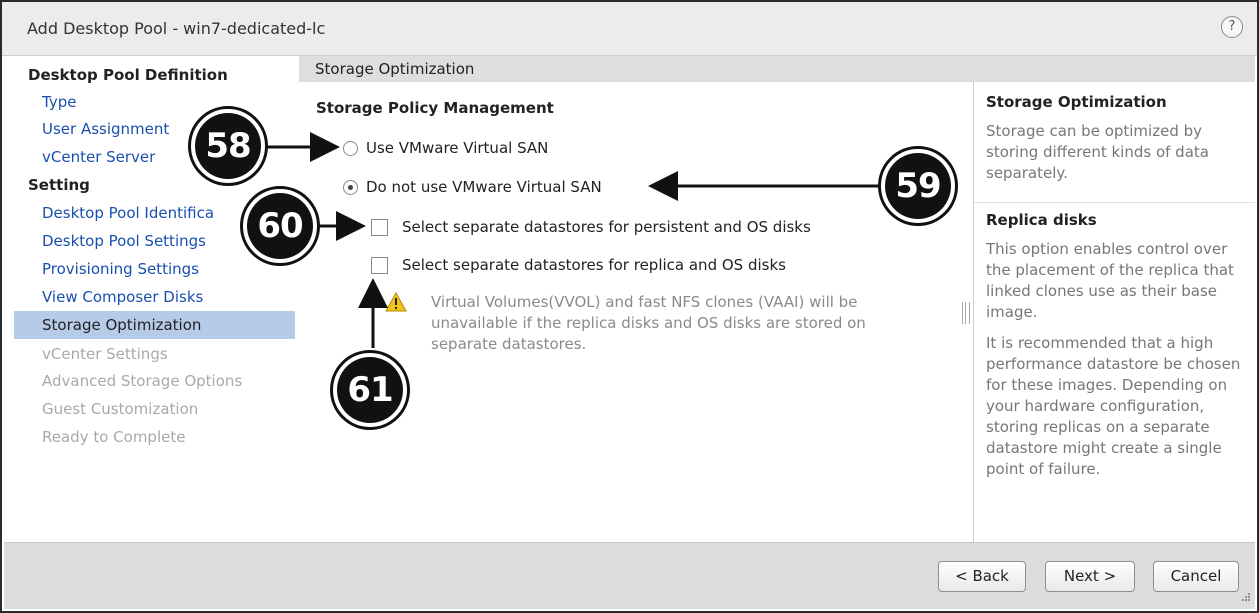  I want to click on callout-58: 58, so click(228, 146).